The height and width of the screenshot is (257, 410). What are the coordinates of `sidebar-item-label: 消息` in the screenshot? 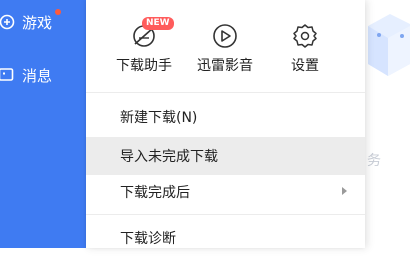 It's located at (37, 75).